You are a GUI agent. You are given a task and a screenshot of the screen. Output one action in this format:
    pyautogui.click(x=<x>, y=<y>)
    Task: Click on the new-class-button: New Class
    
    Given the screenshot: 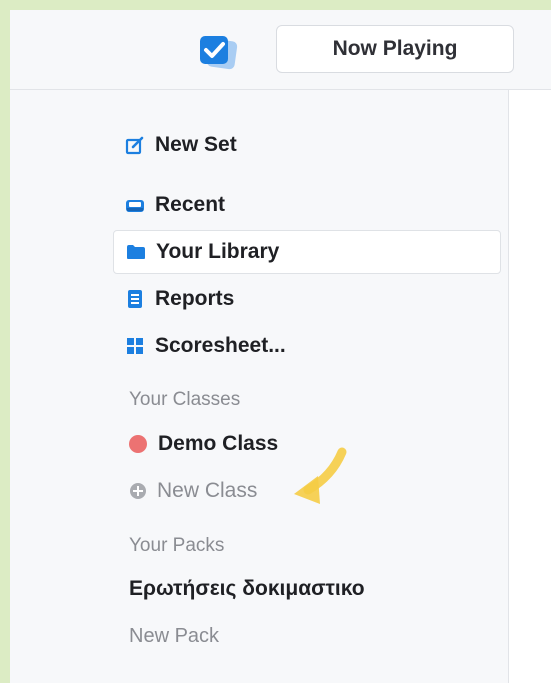 What is the action you would take?
    pyautogui.click(x=193, y=491)
    